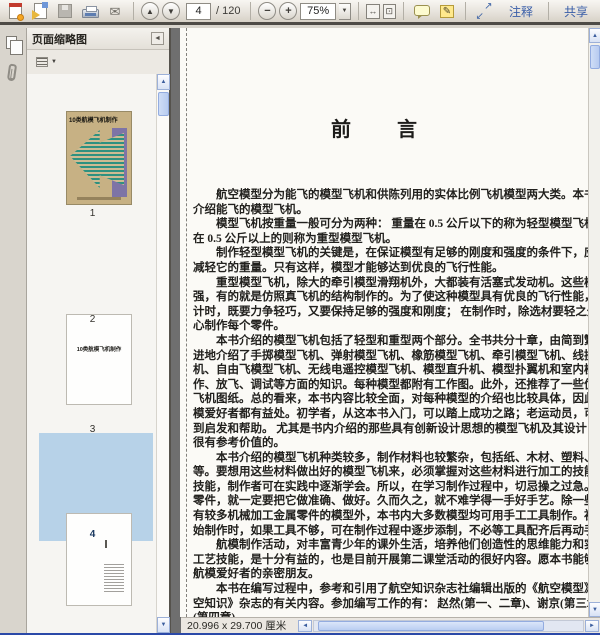 The width and height of the screenshot is (600, 635). Describe the element at coordinates (521, 11) in the screenshot. I see `comments-panel-link: 注释` at that location.